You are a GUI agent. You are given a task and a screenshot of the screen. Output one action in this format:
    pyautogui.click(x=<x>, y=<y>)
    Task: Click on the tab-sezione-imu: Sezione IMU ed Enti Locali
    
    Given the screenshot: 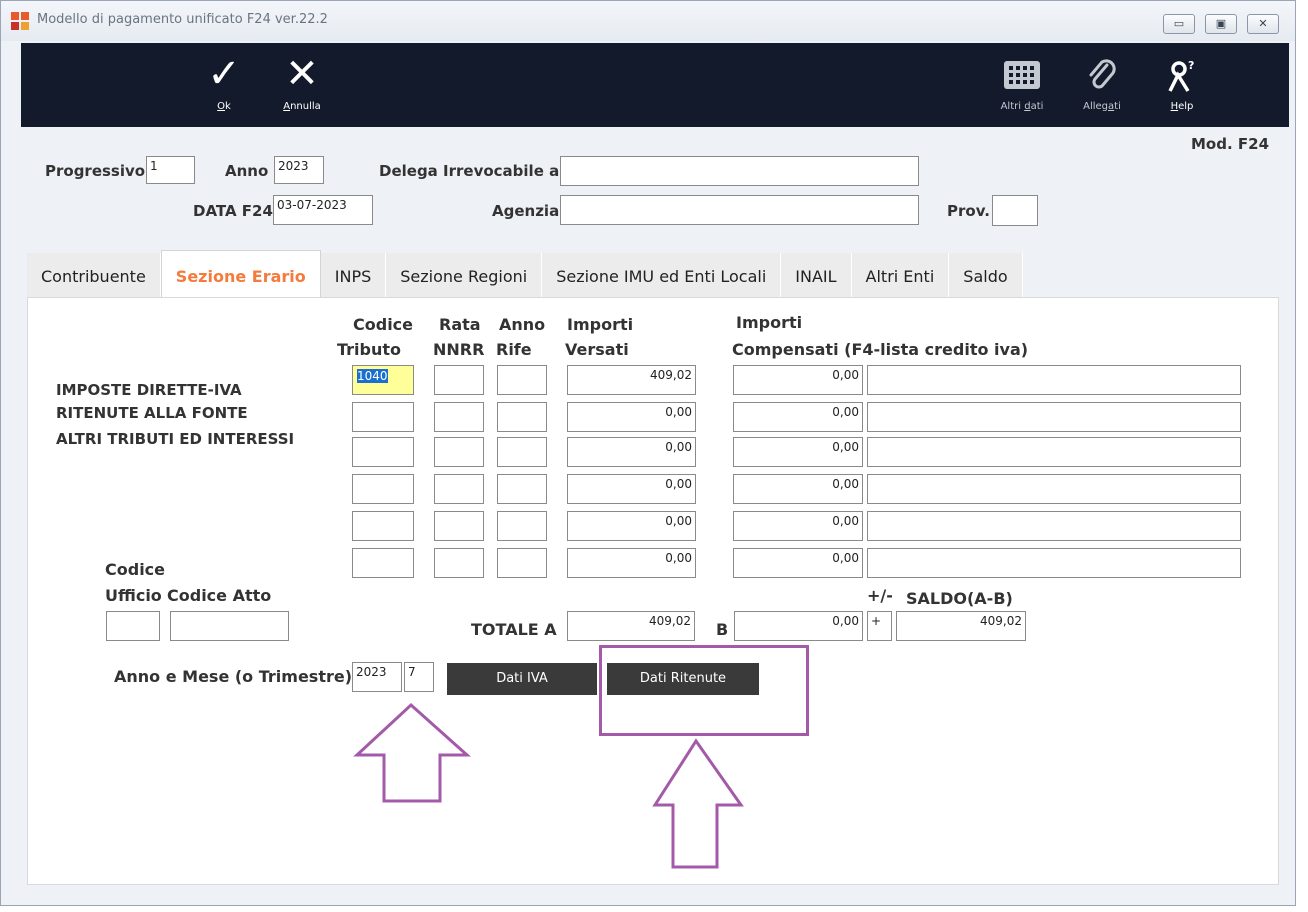 What is the action you would take?
    pyautogui.click(x=662, y=275)
    